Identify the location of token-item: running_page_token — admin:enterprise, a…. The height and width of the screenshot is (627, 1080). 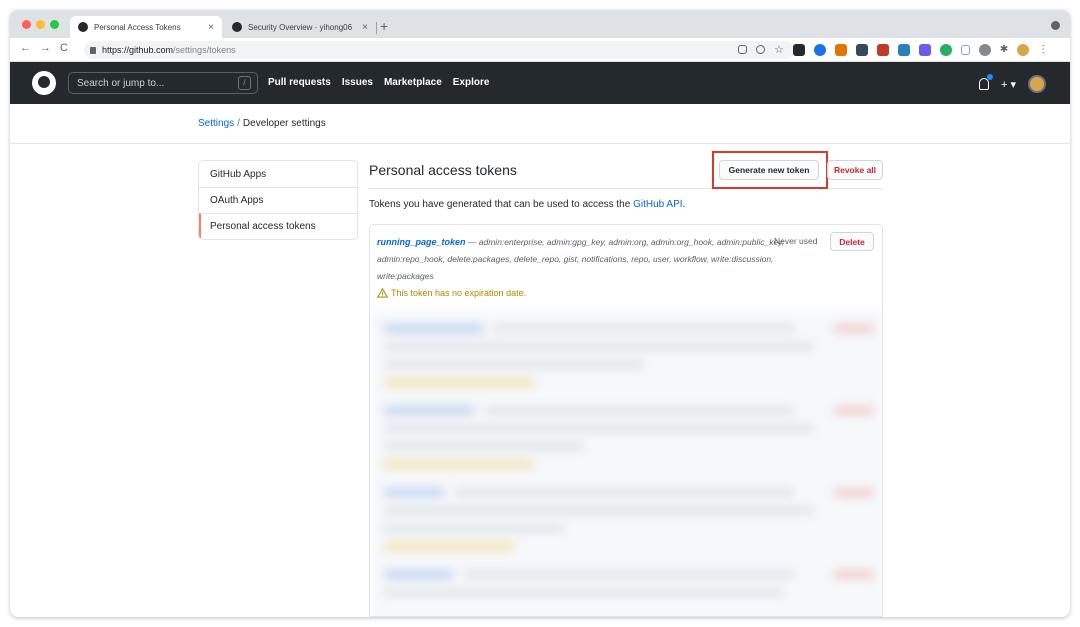
(626, 268).